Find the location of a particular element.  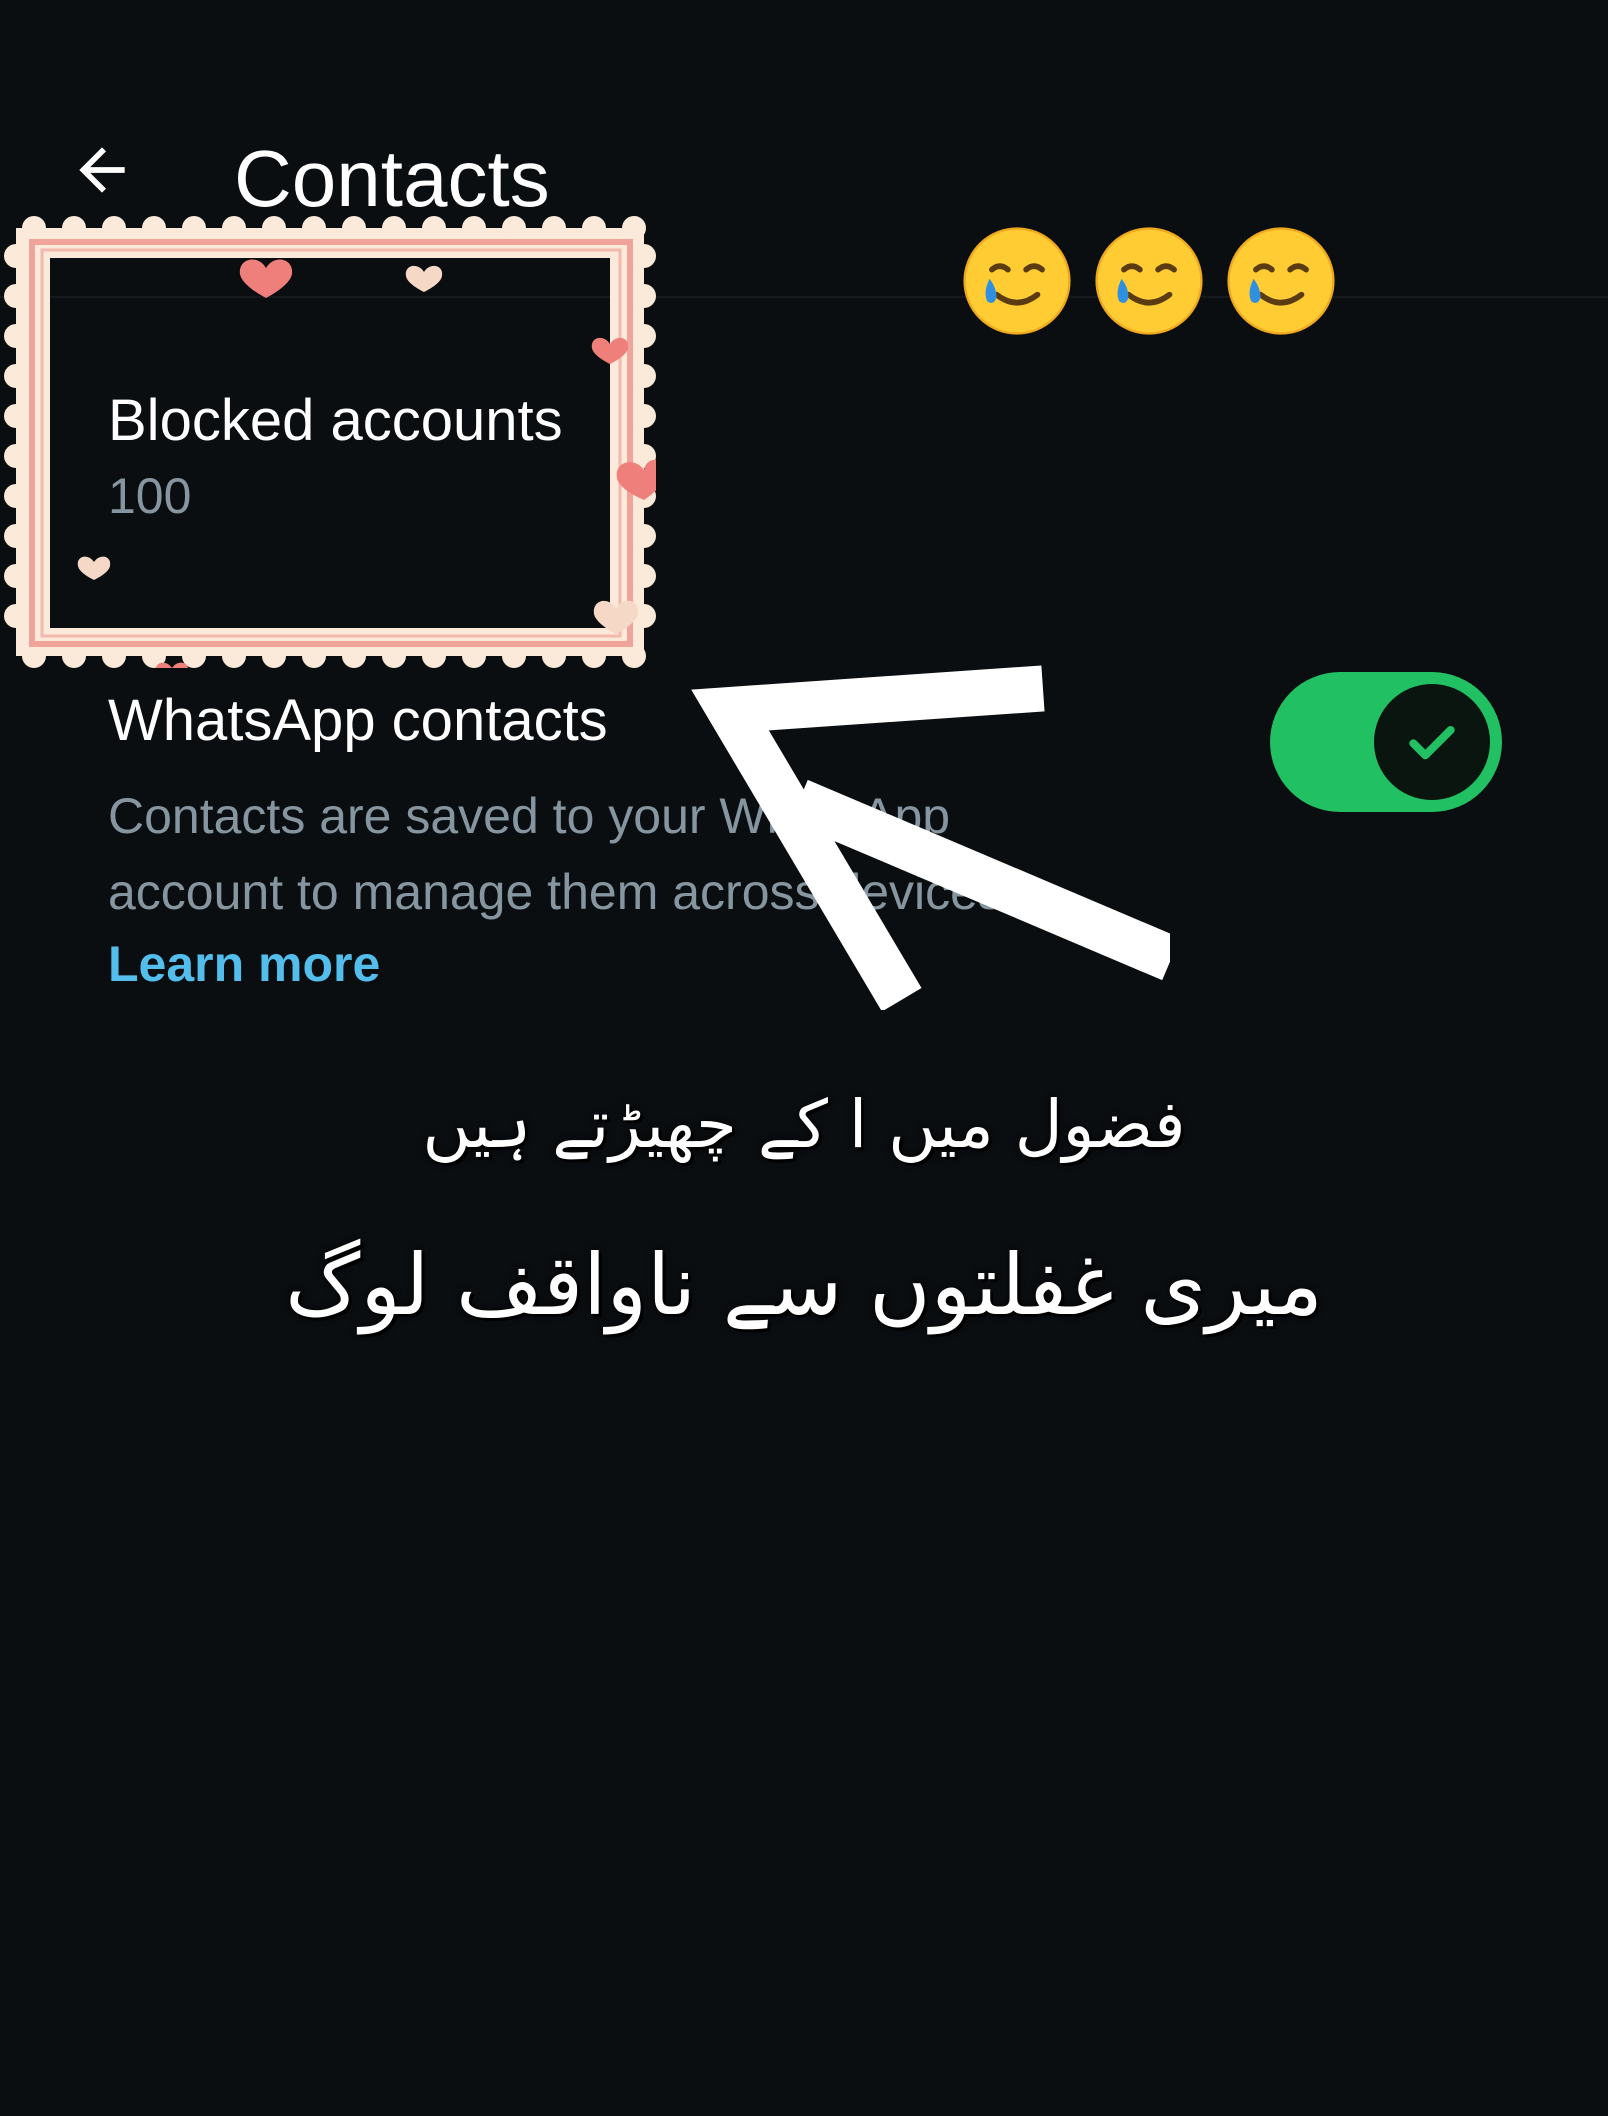

whatsapp-contacts-toggle is located at coordinates (1386, 742).